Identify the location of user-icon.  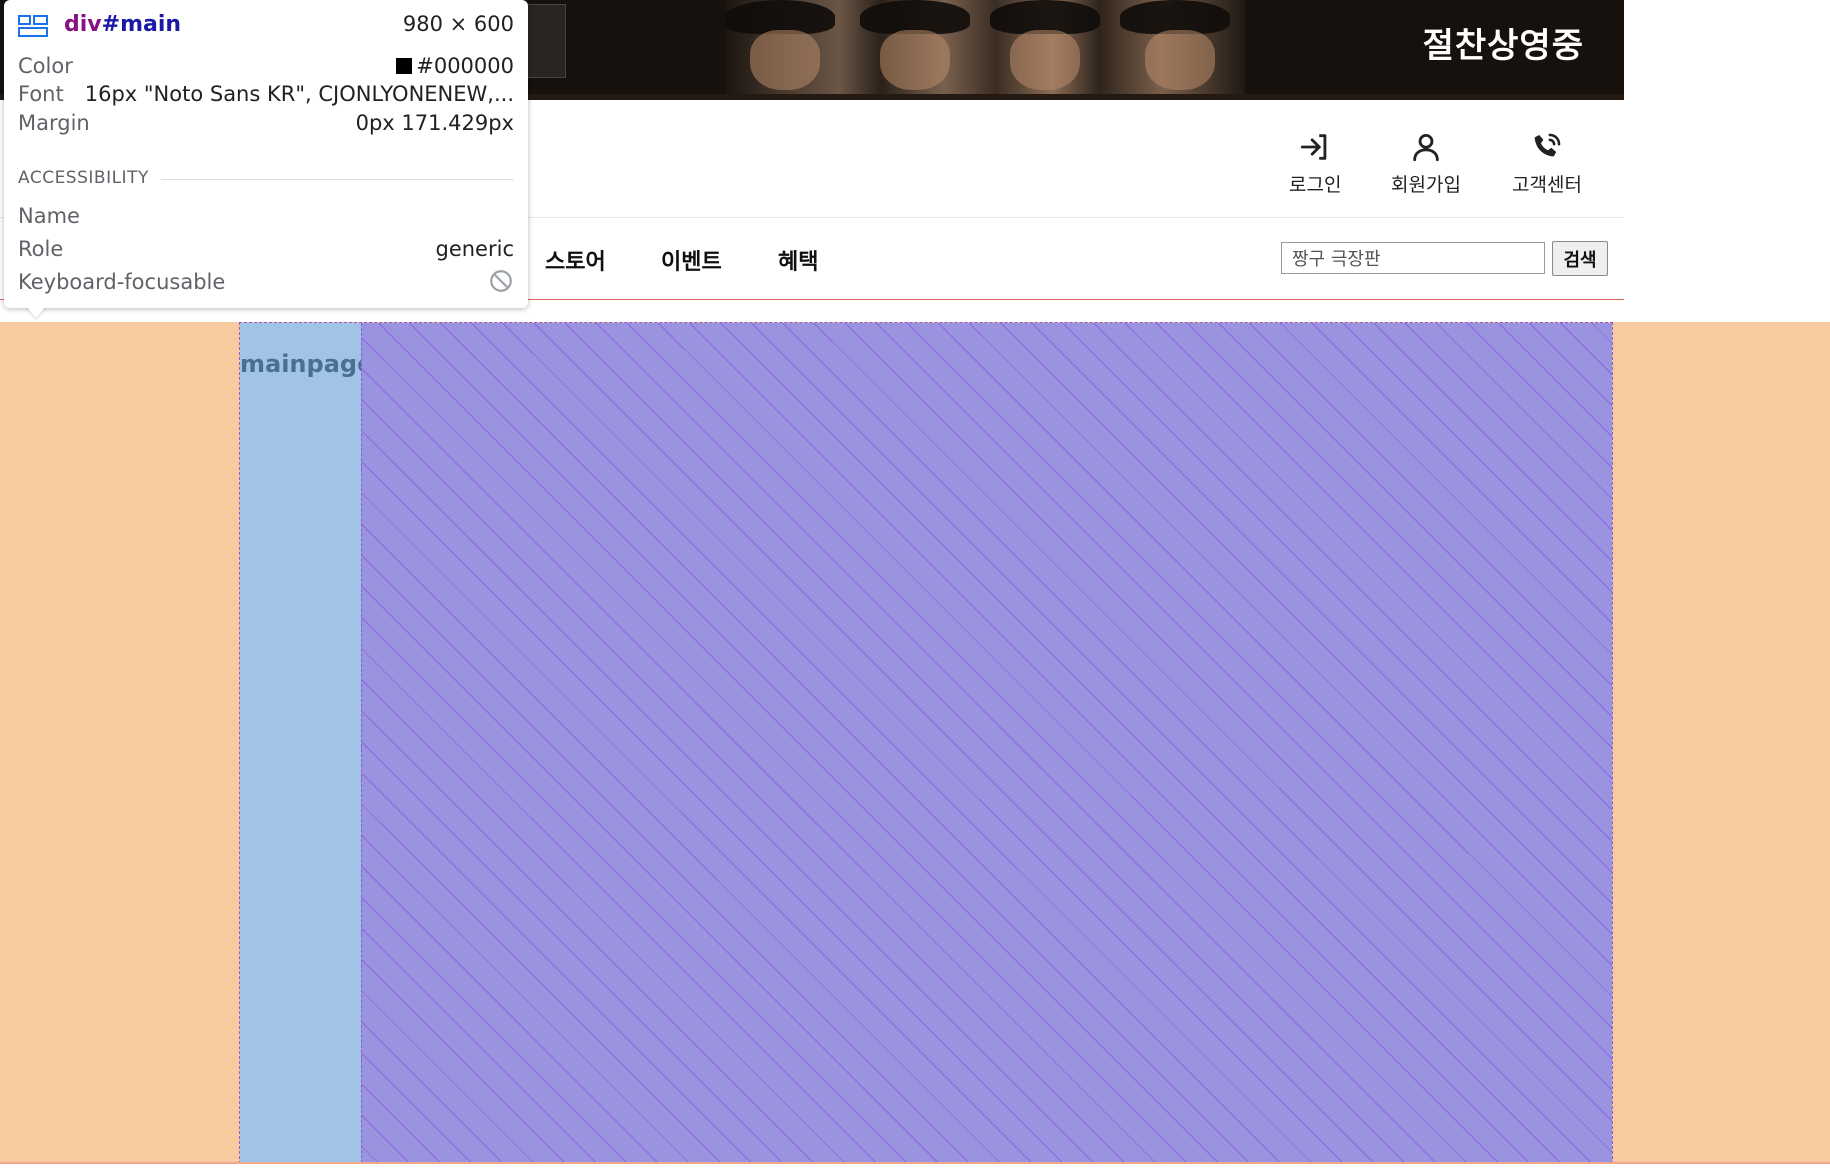
(1426, 147).